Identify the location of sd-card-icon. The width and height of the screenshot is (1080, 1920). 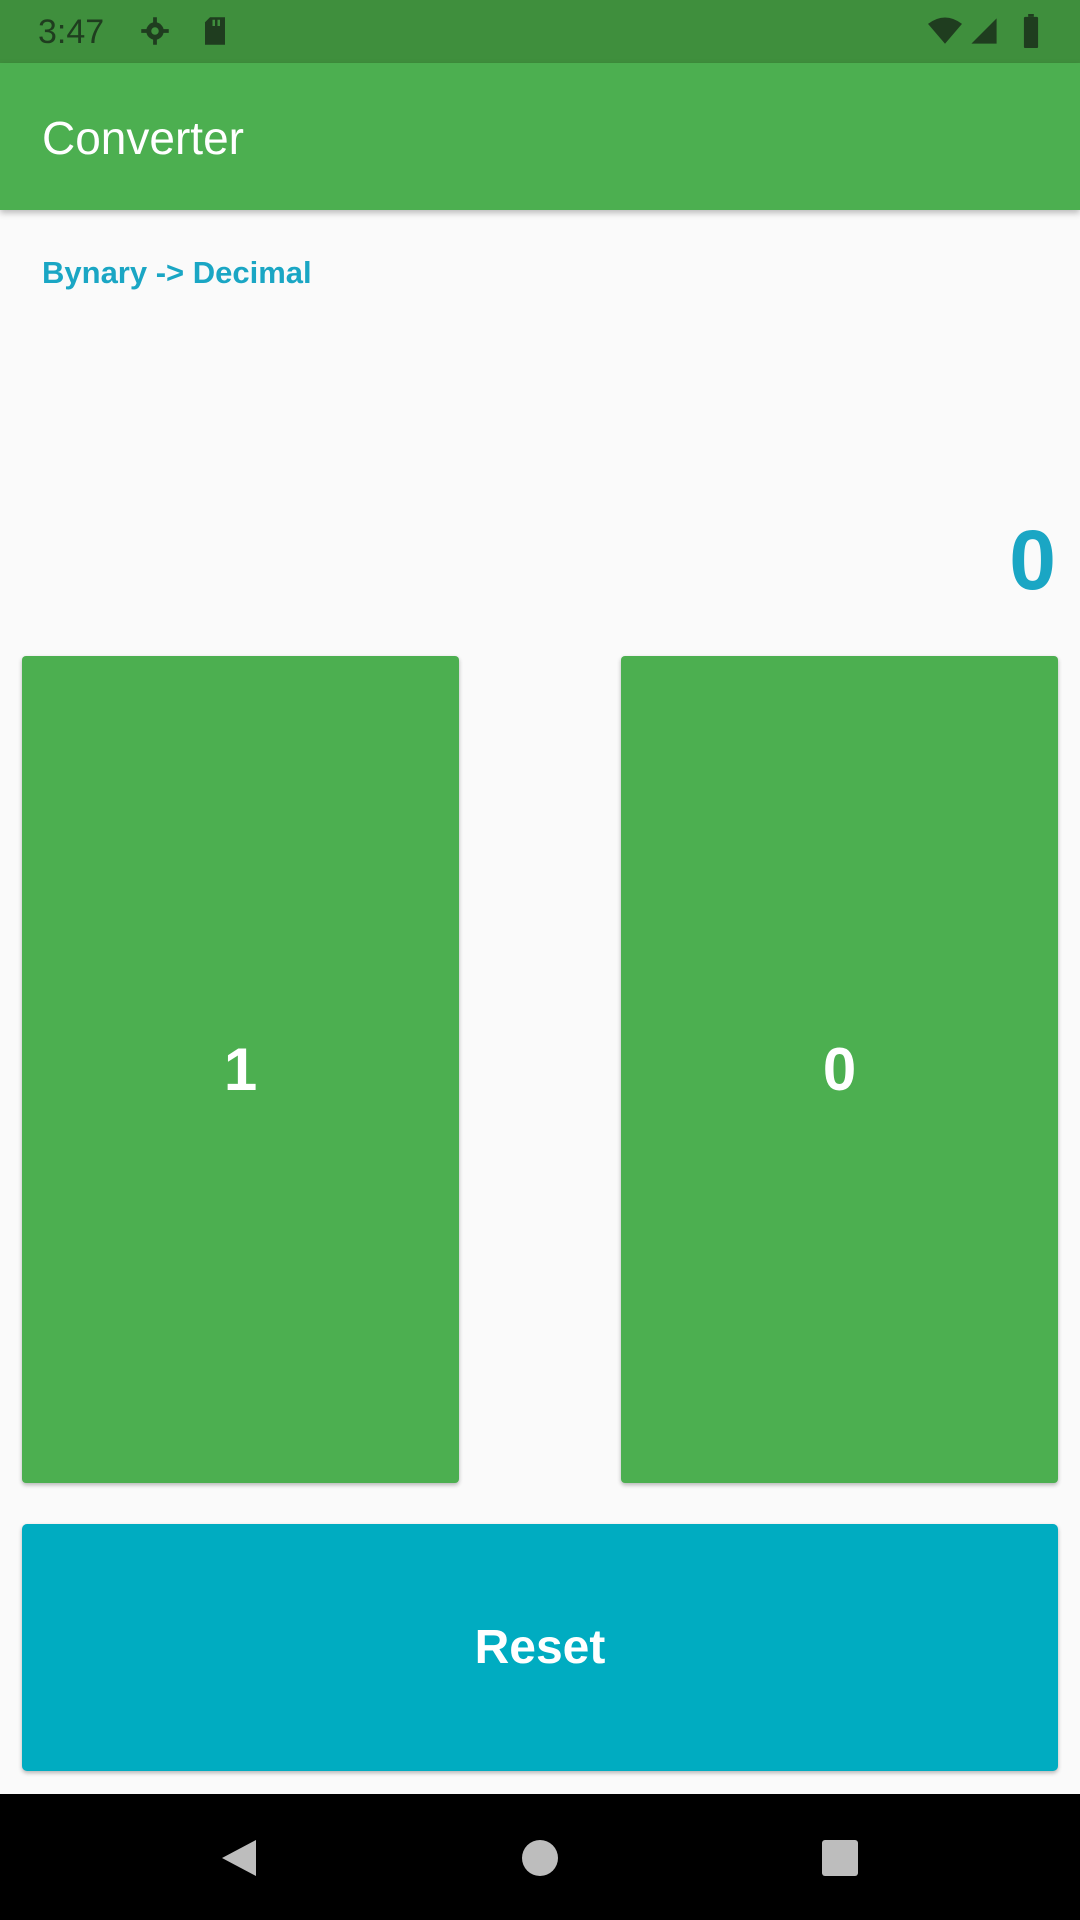
(215, 31).